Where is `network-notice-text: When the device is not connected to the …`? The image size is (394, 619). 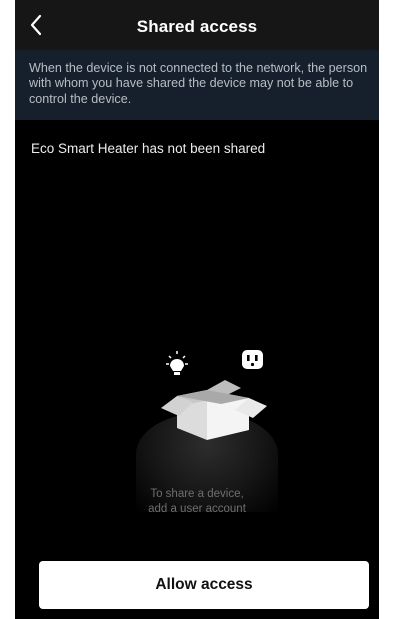
network-notice-text: When the device is not connected to the … is located at coordinates (198, 83).